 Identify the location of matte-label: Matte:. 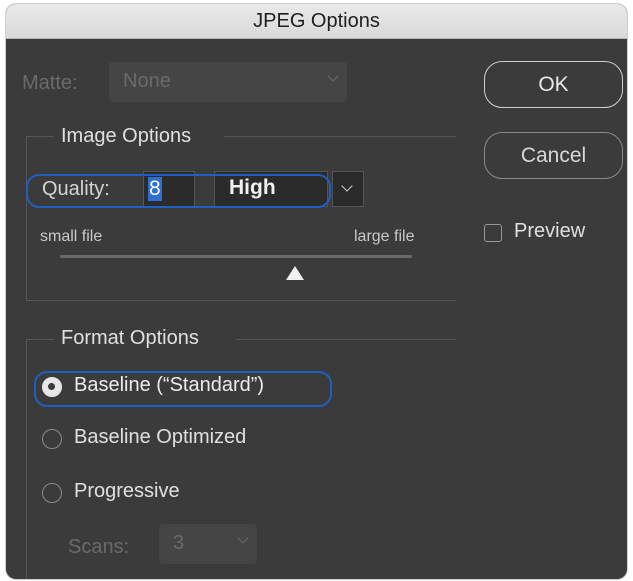
(50, 83).